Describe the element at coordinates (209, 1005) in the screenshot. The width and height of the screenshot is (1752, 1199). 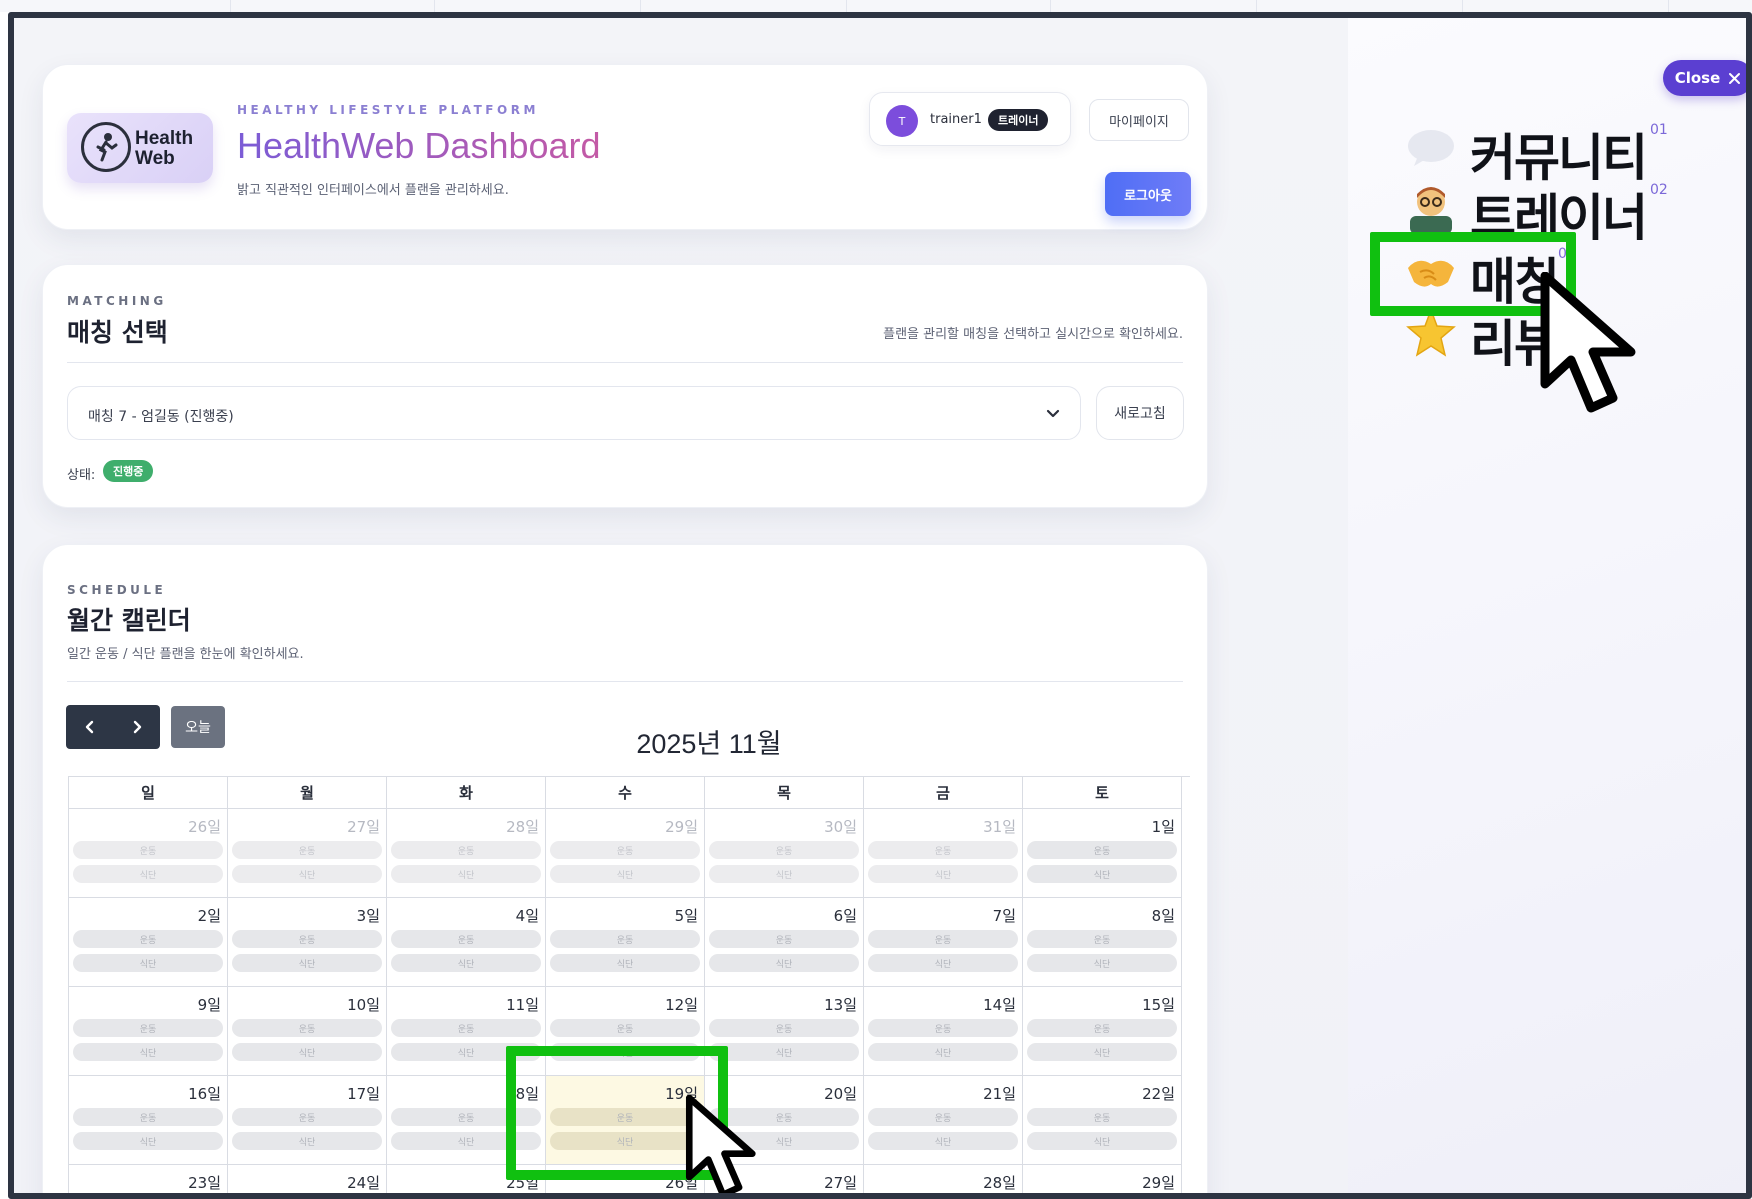
I see `day-number: 9일` at that location.